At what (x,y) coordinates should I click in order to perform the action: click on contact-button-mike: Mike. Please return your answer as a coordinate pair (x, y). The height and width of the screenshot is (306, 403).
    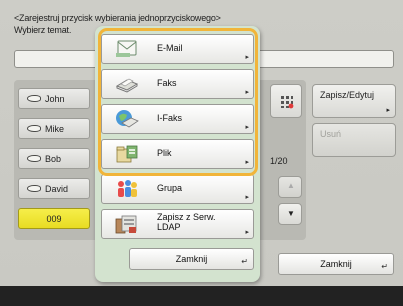
    Looking at the image, I should click on (54, 128).